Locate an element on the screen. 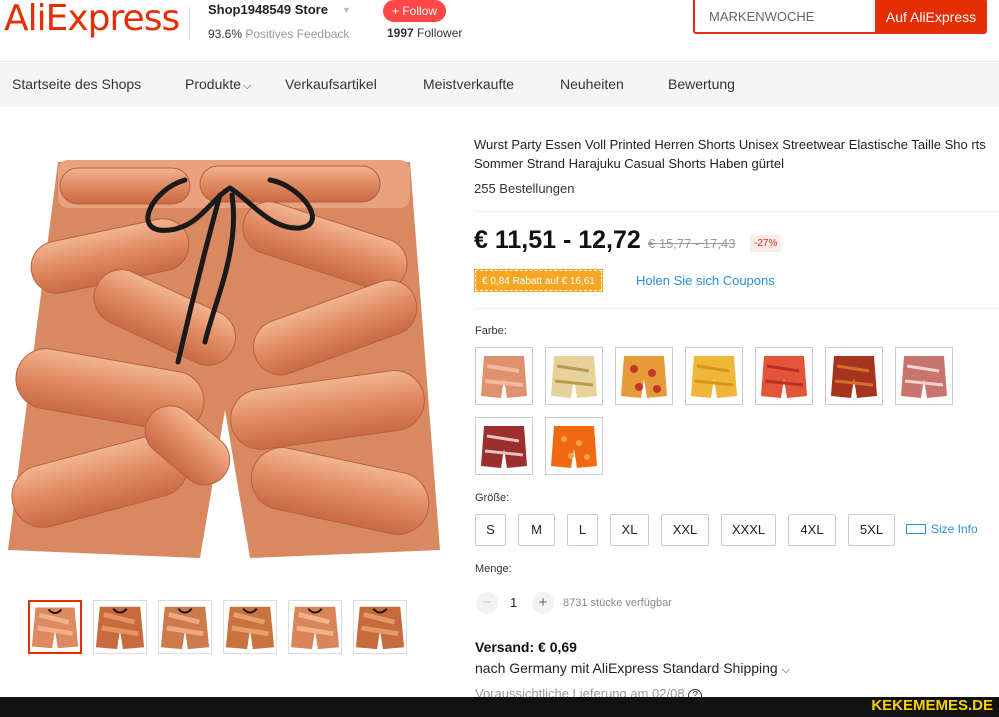  watermark-bar: KEKEMEMES.DE is located at coordinates (499, 707).